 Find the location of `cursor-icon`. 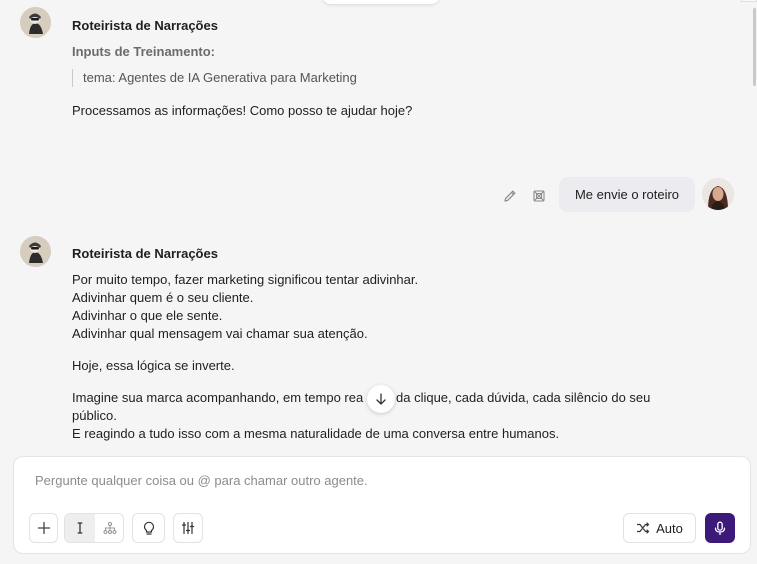

cursor-icon is located at coordinates (80, 528).